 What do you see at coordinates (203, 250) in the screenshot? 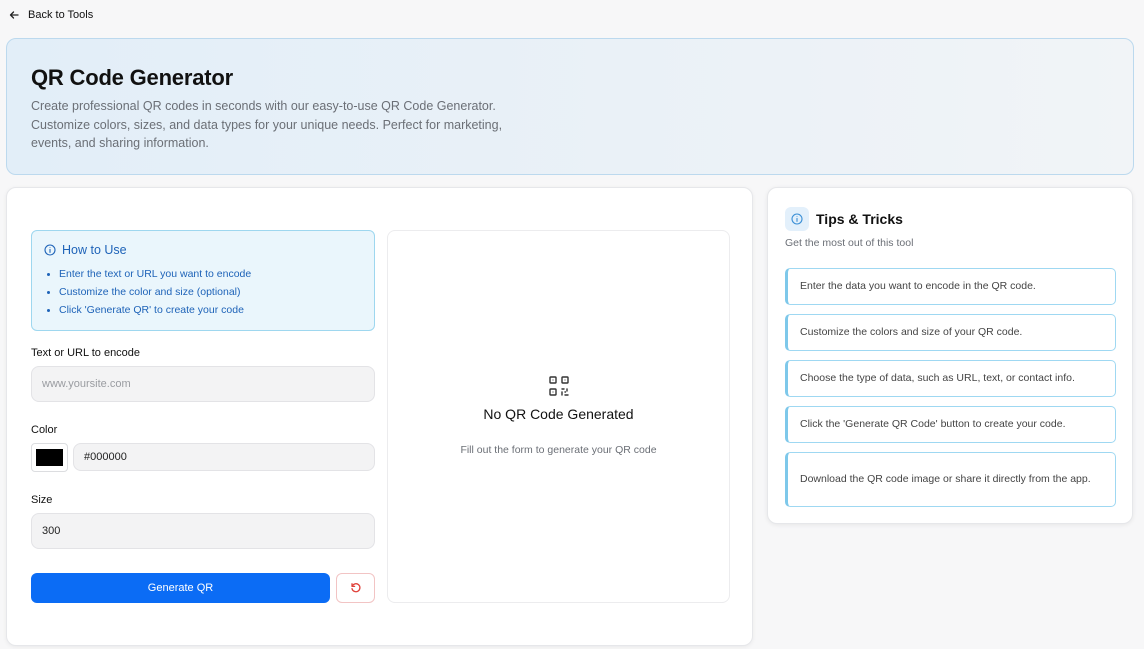
I see `how-to-use-heading: How to Use` at bounding box center [203, 250].